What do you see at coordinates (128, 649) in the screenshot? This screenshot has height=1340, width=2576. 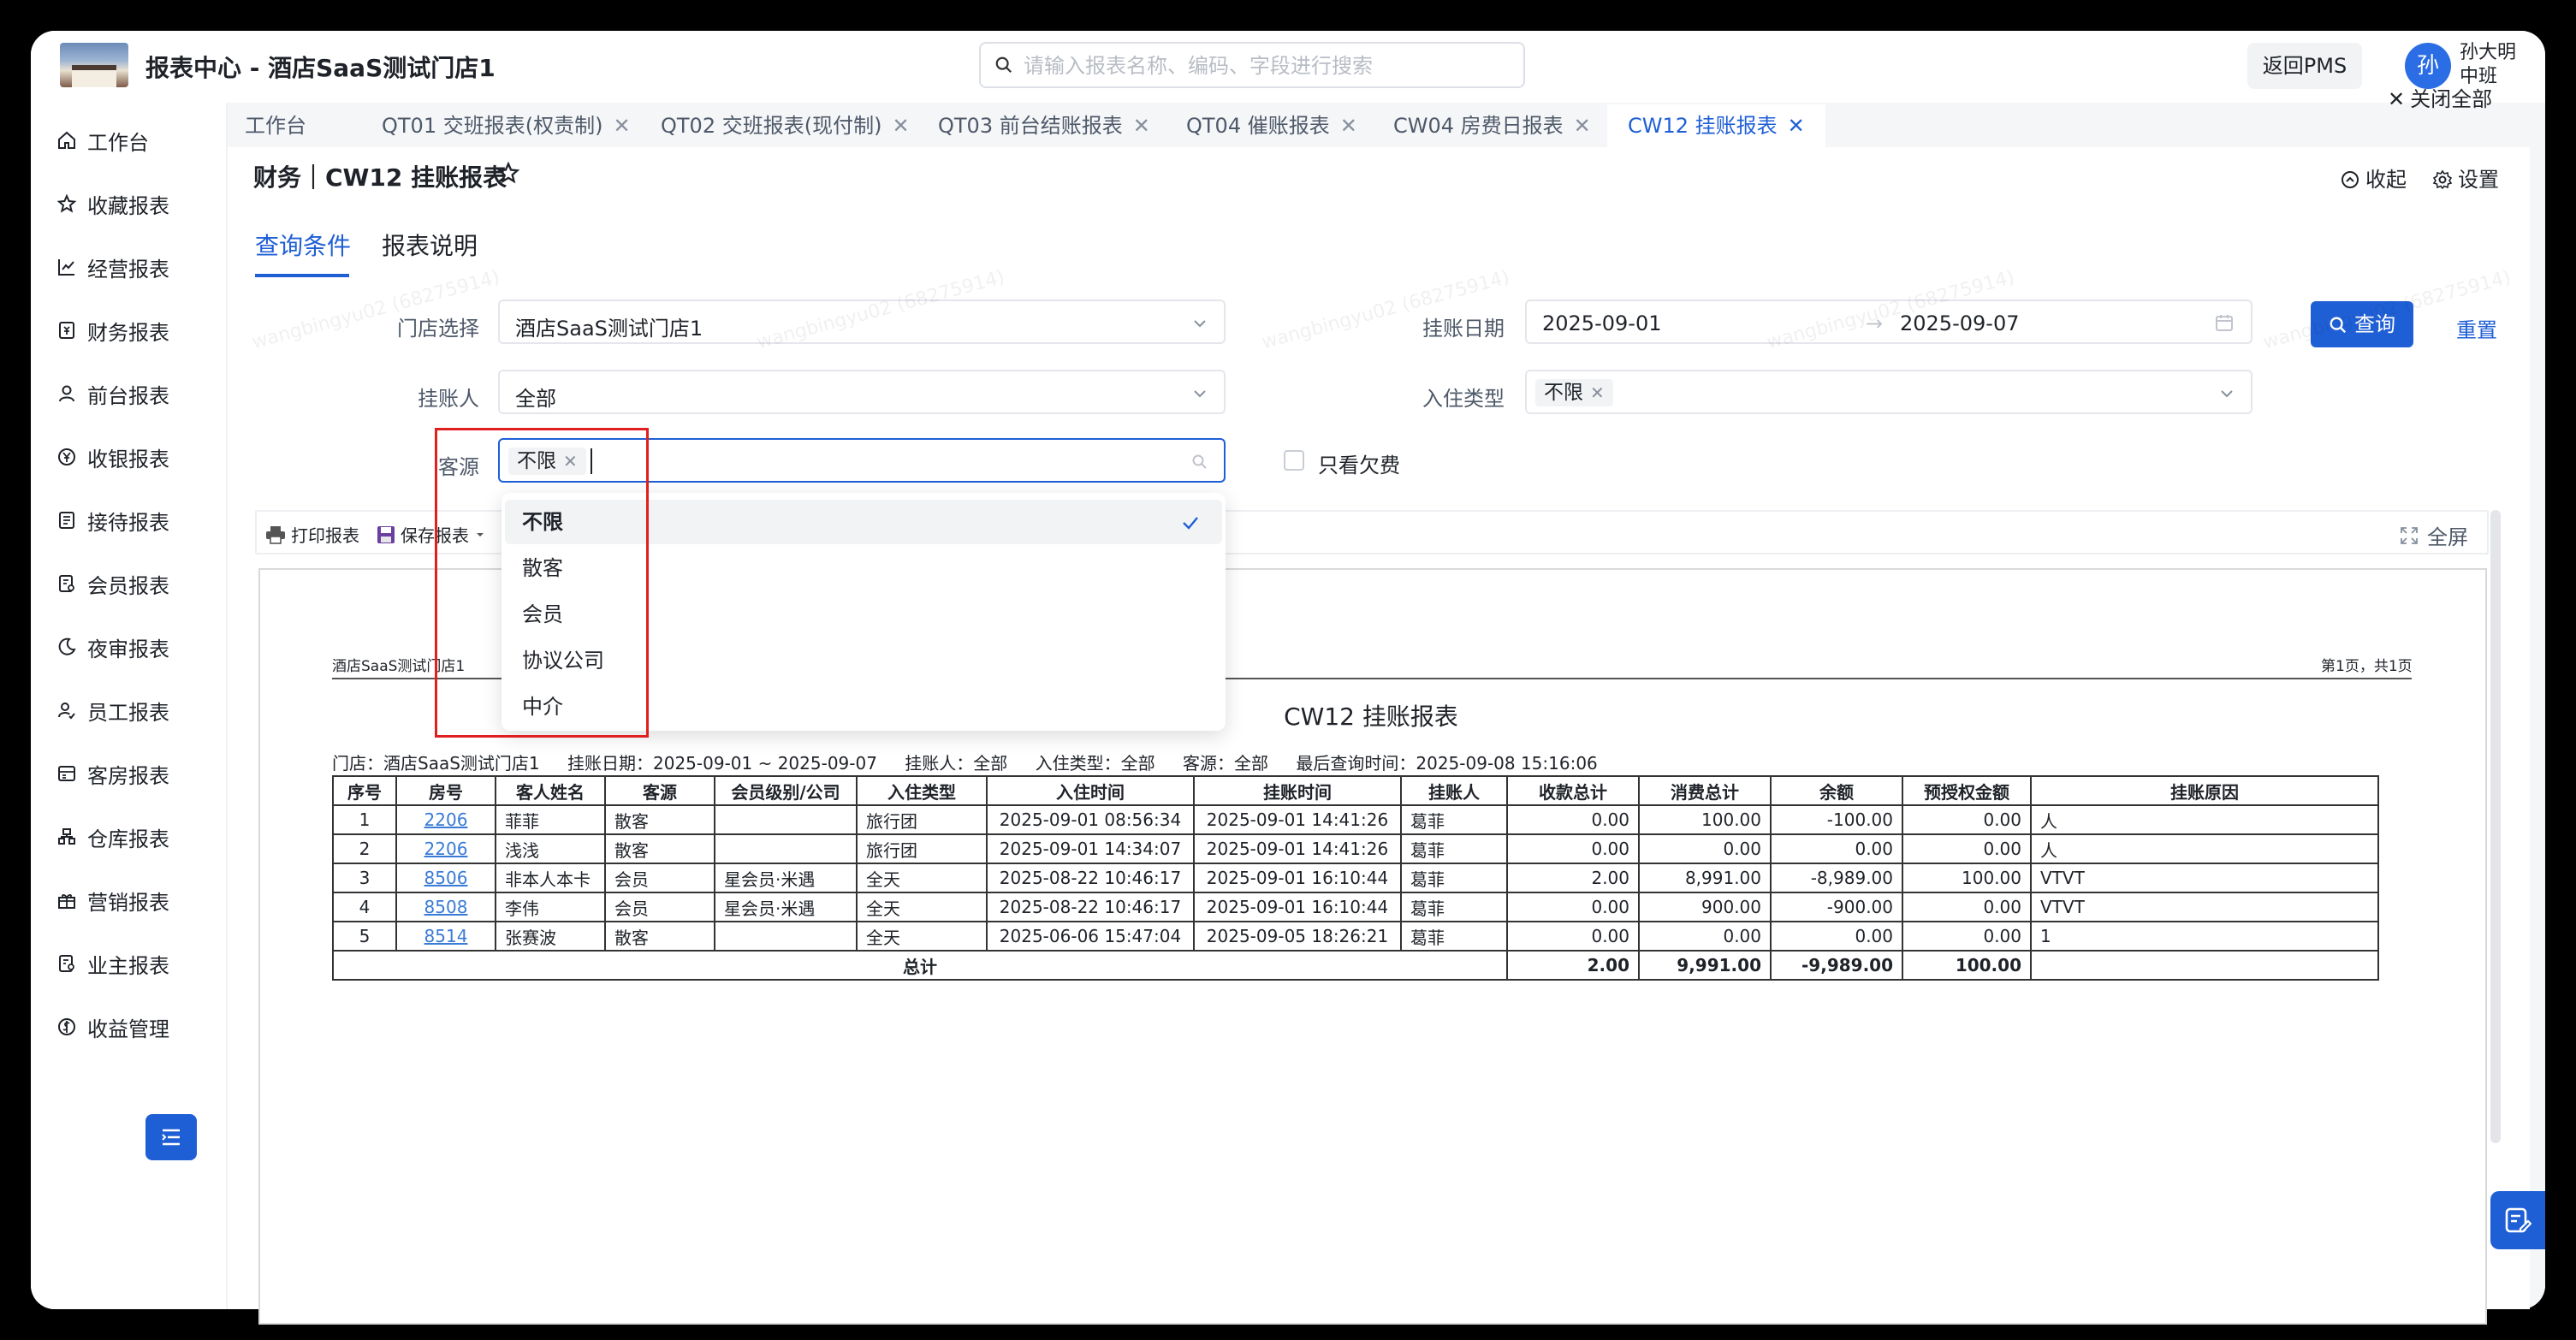 I see `sidebar-item-label: 夜审报表` at bounding box center [128, 649].